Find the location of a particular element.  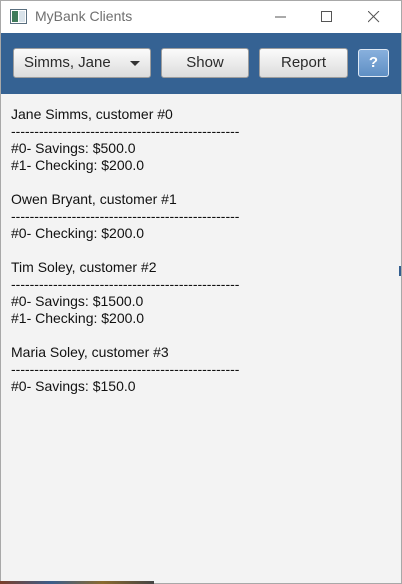

show-button: Show is located at coordinates (205, 63).